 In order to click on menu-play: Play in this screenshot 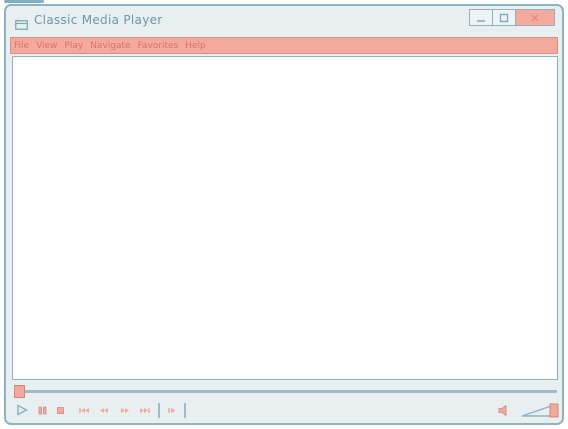, I will do `click(73, 46)`.